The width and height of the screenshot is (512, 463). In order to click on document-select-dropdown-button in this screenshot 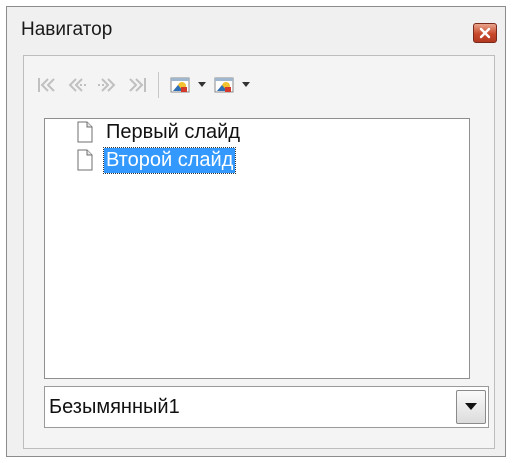, I will do `click(471, 407)`.